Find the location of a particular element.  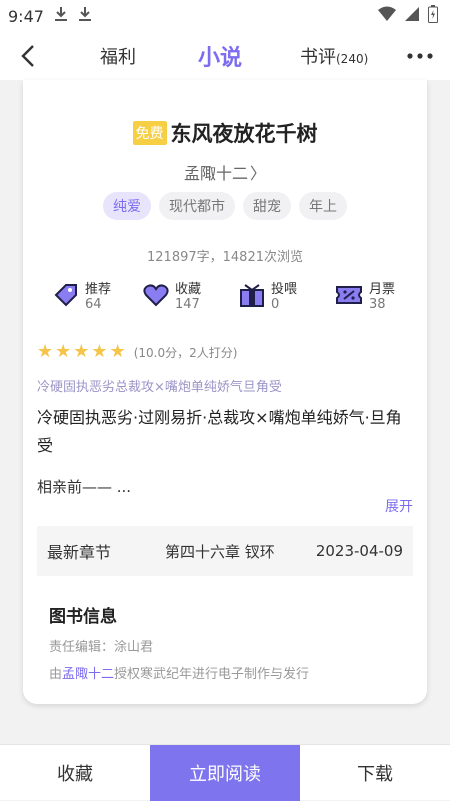

tag: 纯爱 is located at coordinates (127, 206).